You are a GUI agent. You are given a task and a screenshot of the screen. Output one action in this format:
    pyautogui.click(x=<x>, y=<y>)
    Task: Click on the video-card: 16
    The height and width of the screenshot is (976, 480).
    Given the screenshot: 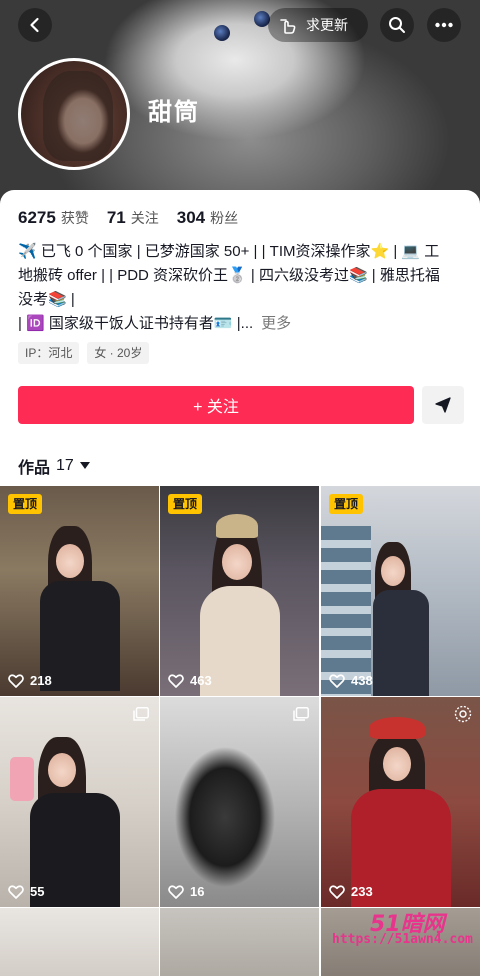 What is the action you would take?
    pyautogui.click(x=239, y=802)
    